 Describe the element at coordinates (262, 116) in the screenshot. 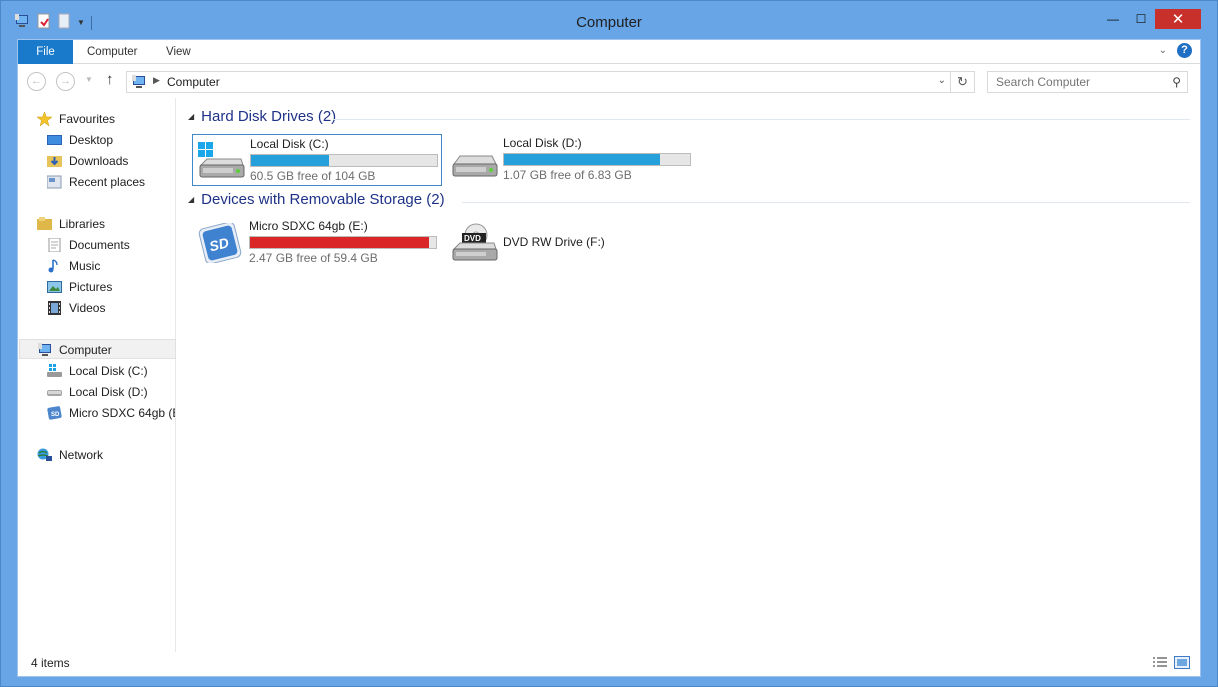

I see `group-header-hard-disk-drives: ◢ Hard Disk Drives (2)` at that location.